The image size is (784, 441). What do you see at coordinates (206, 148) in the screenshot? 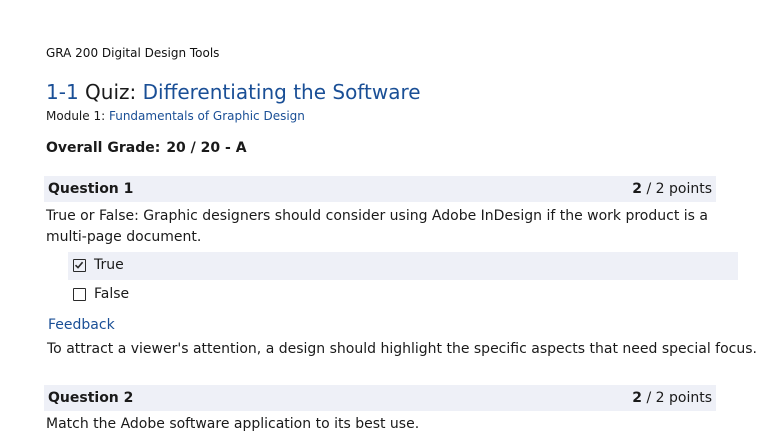
I see `grade-value: 20 / 20 - A` at bounding box center [206, 148].